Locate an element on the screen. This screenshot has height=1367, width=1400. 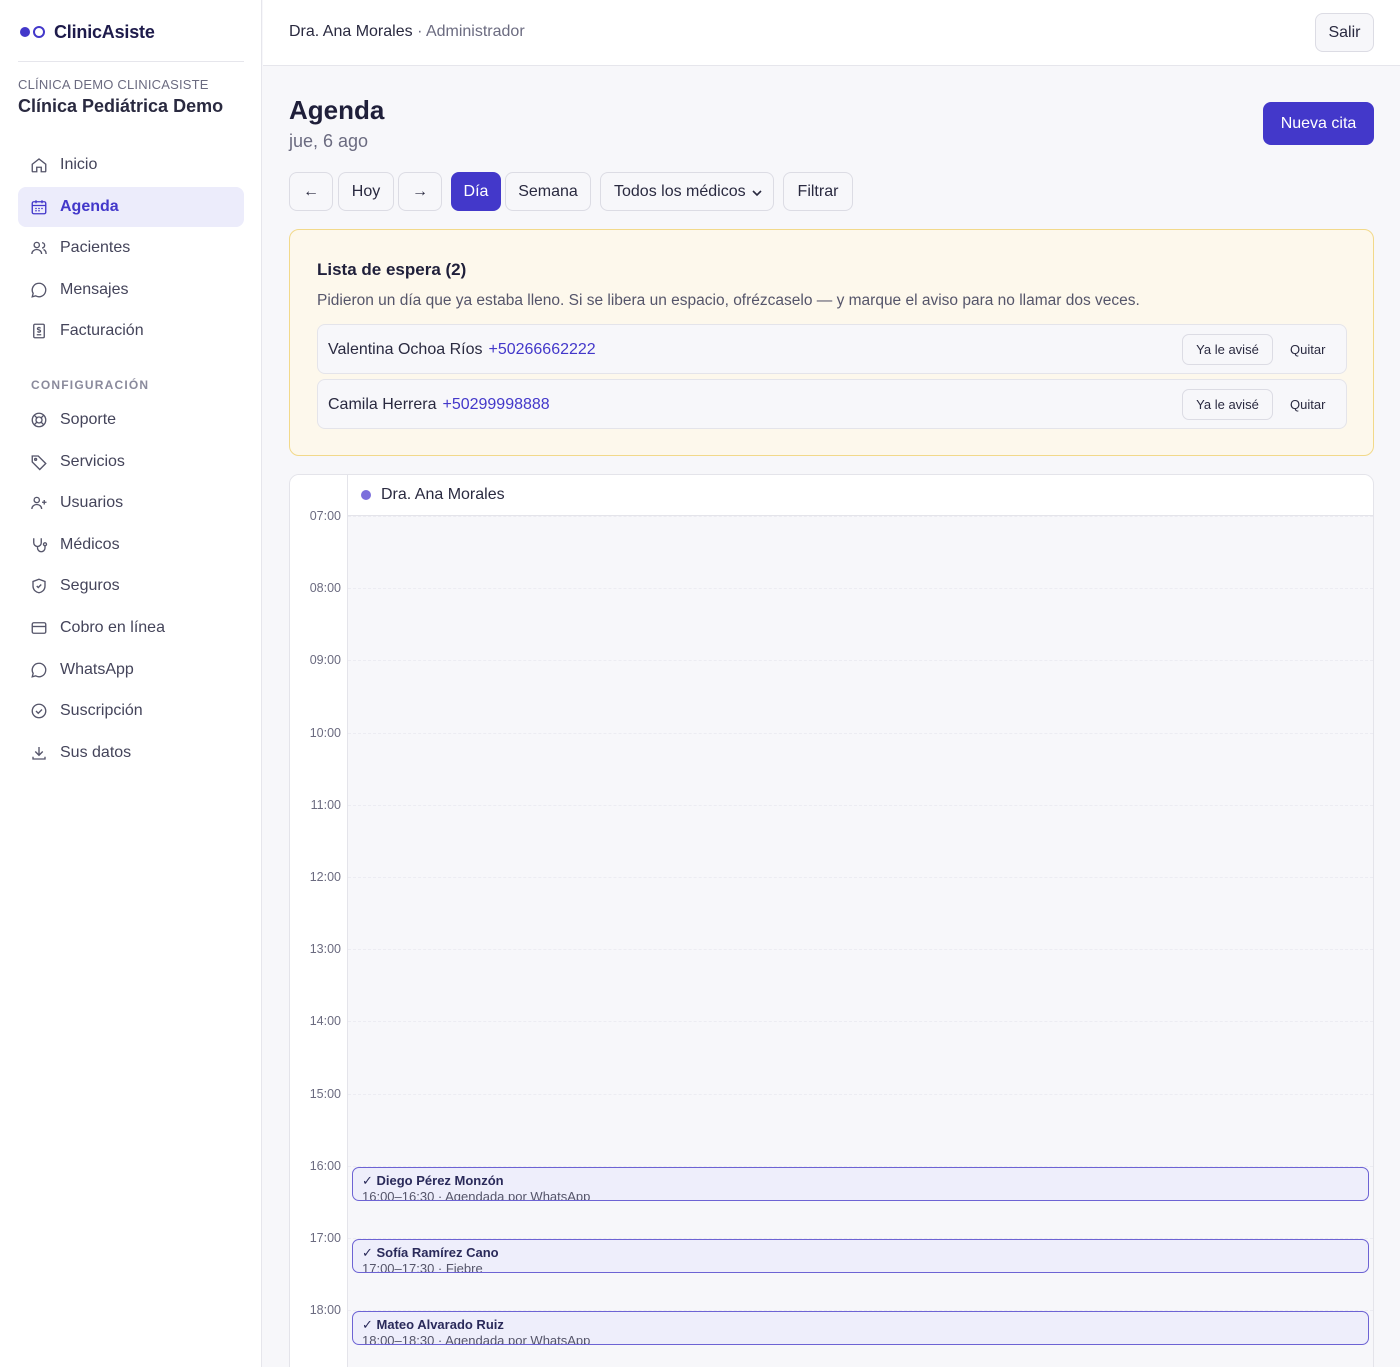
waitlist-patient: Camila Herrera +50299998888 is located at coordinates (439, 405).